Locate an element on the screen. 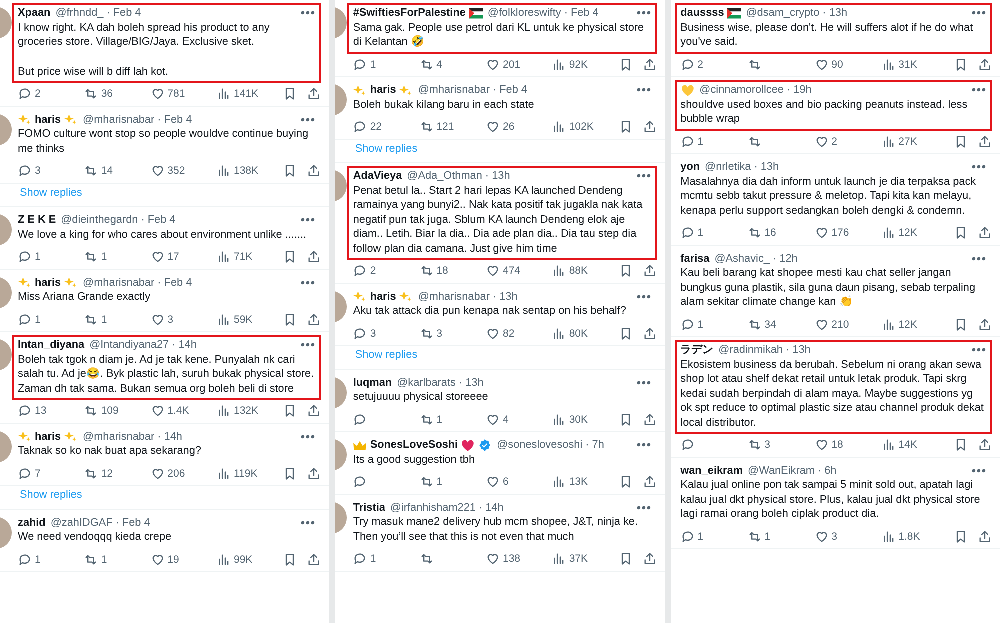  user-name: #SwiftiesForPalestine is located at coordinates (409, 13).